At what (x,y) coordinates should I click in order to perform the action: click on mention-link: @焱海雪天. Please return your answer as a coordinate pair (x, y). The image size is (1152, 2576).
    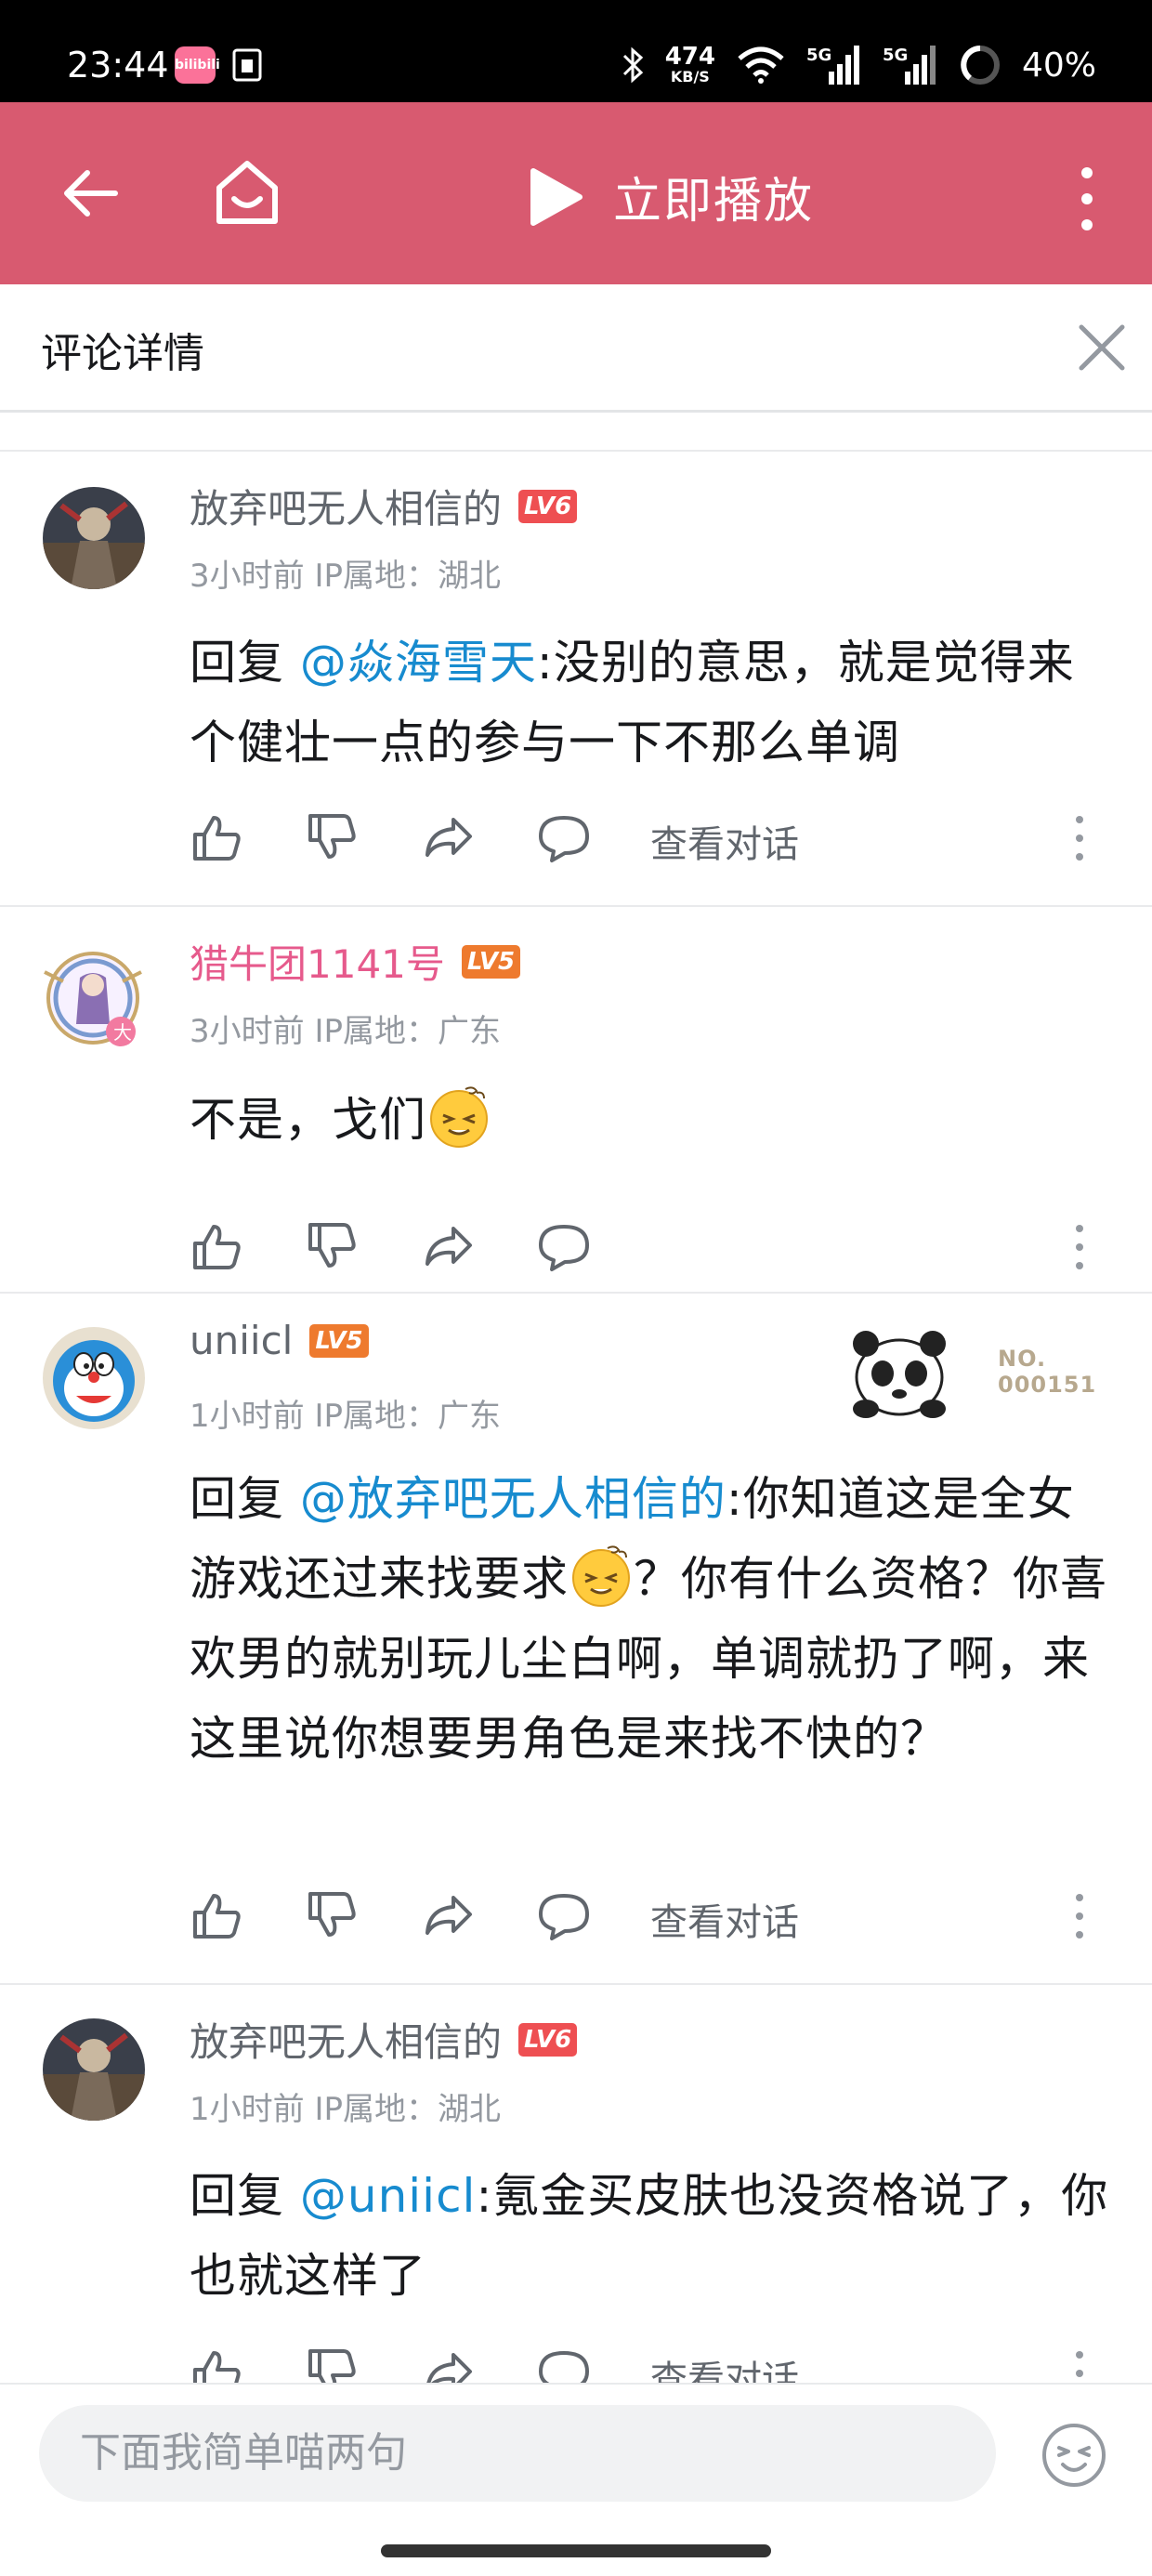
    Looking at the image, I should click on (418, 663).